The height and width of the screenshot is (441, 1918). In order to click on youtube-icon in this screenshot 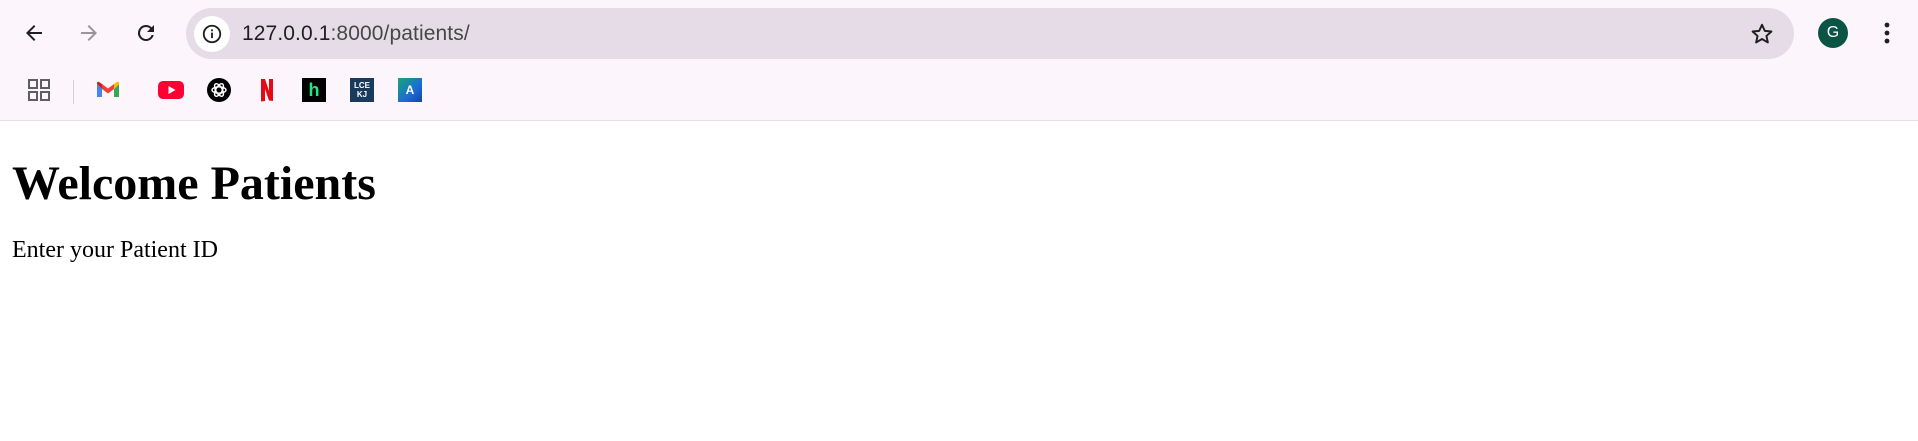, I will do `click(171, 90)`.